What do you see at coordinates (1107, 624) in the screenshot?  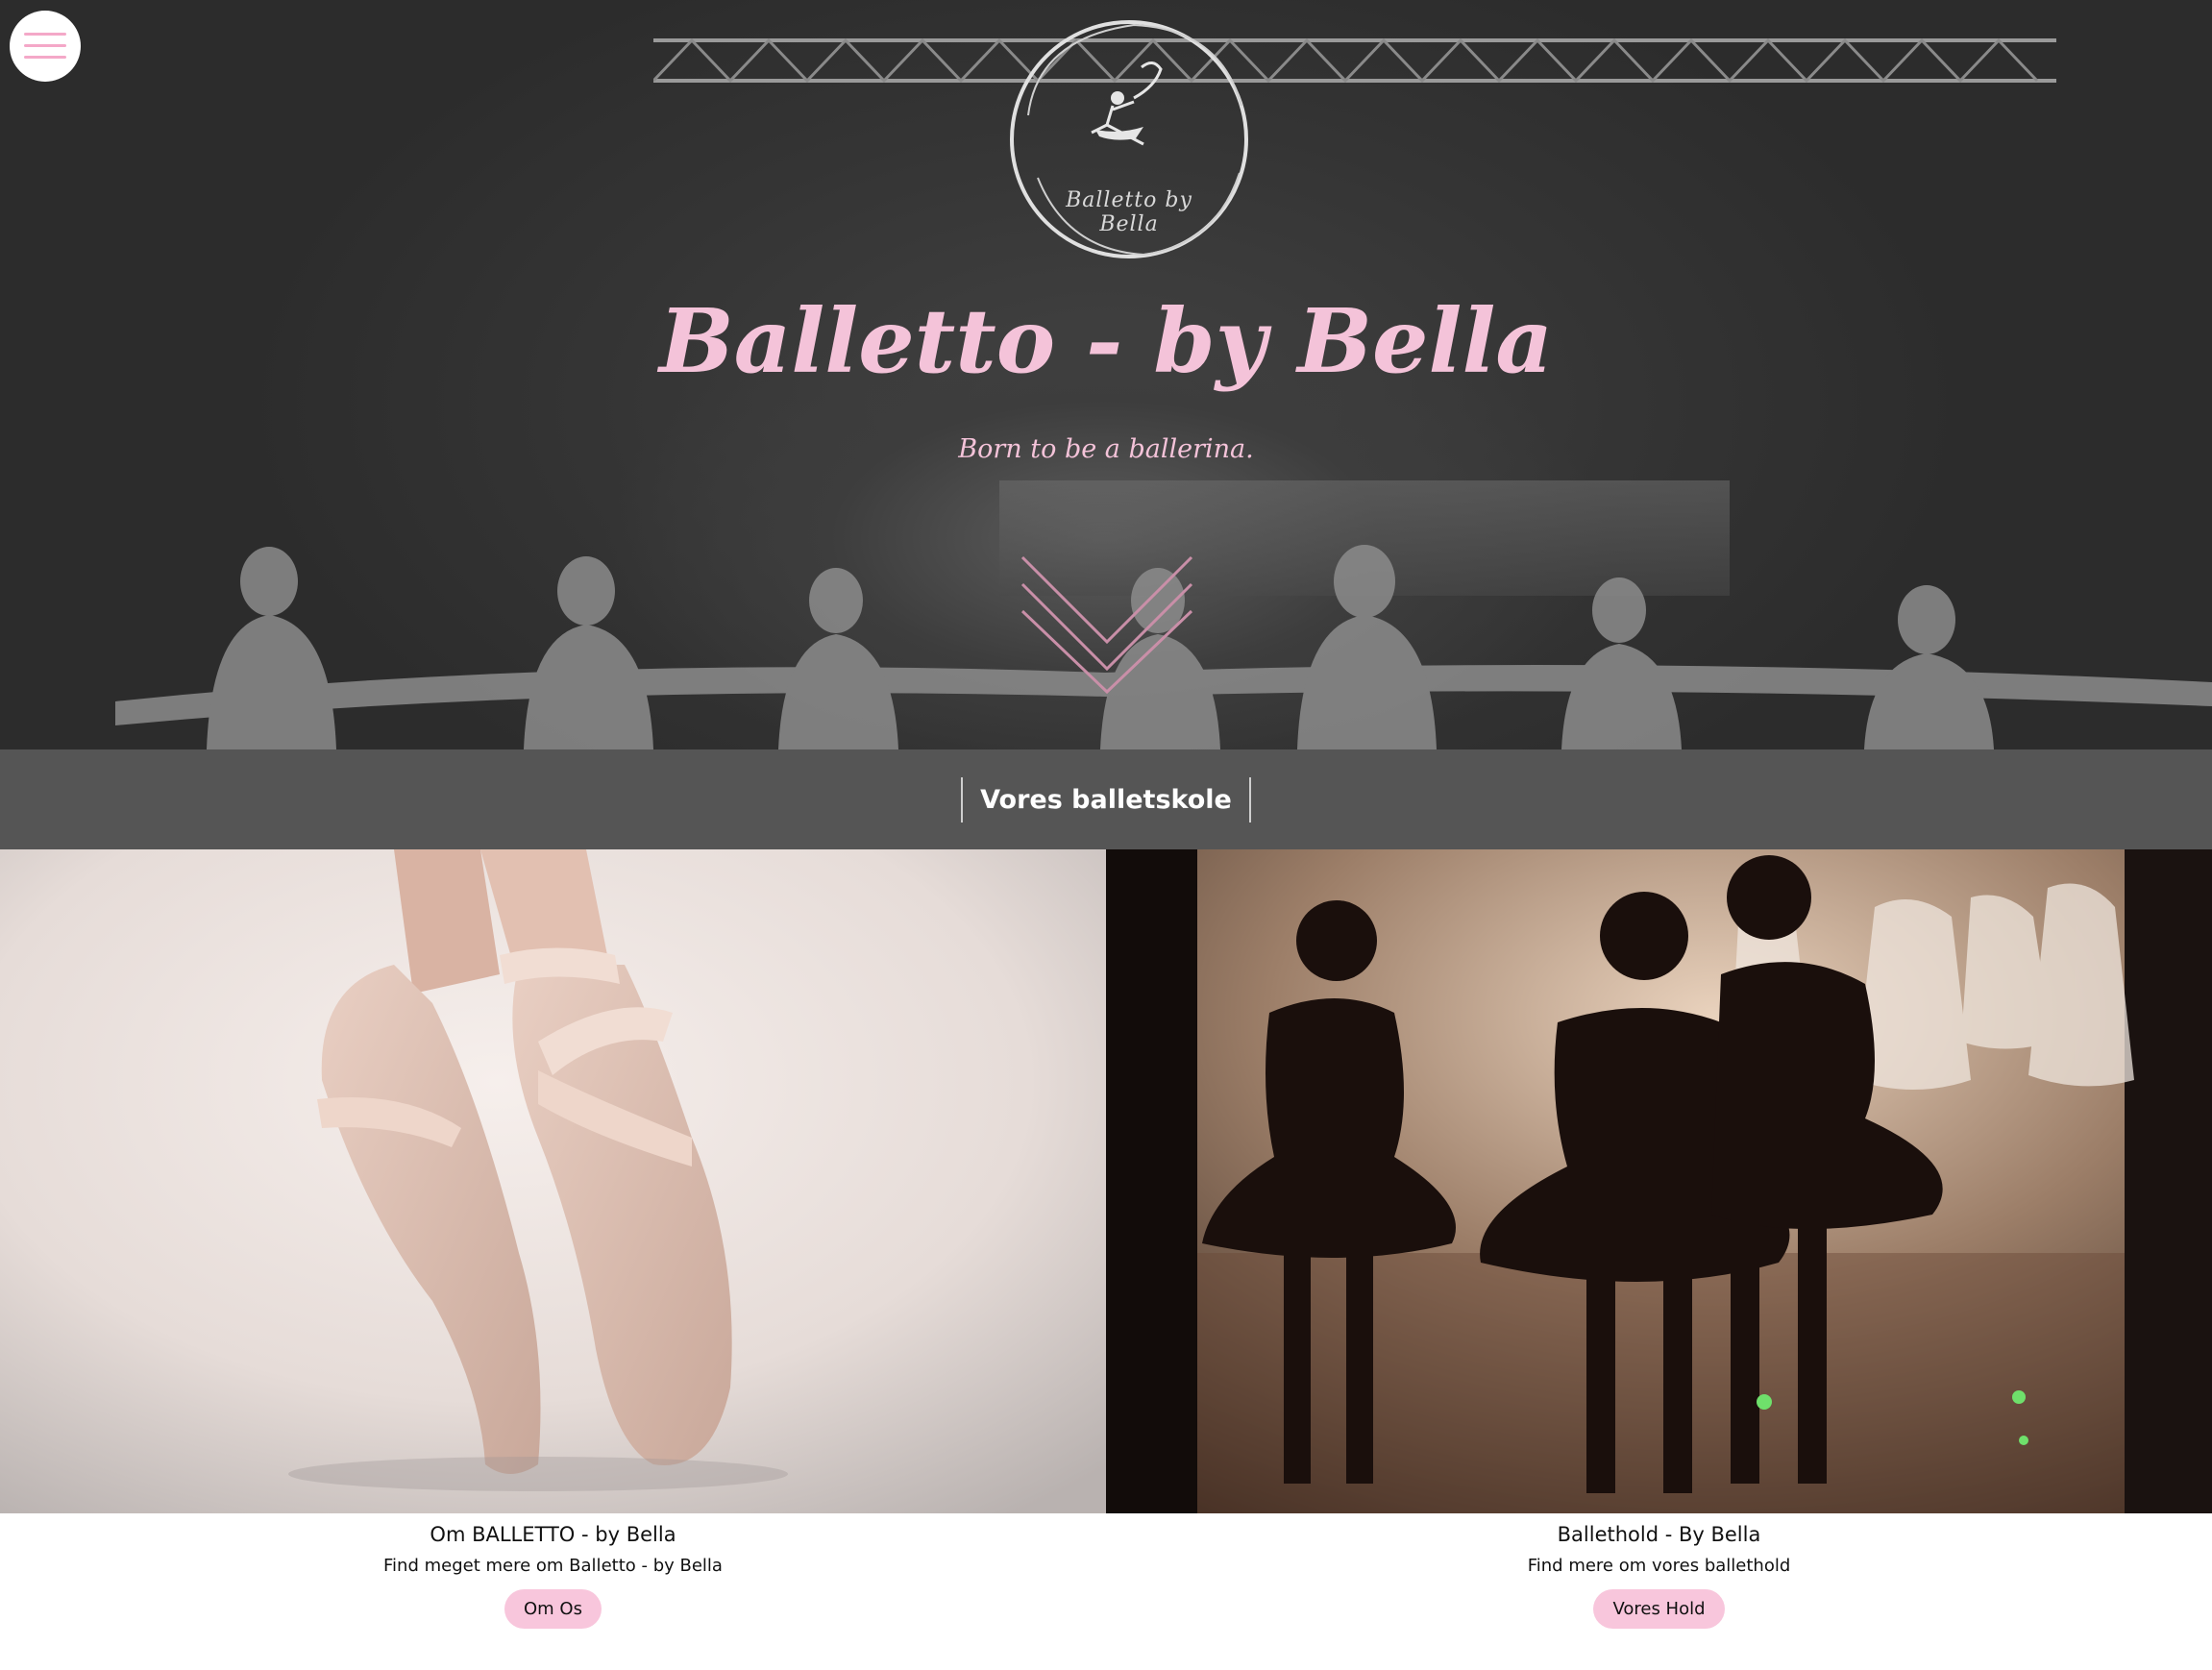 I see `chevron-down-icon` at bounding box center [1107, 624].